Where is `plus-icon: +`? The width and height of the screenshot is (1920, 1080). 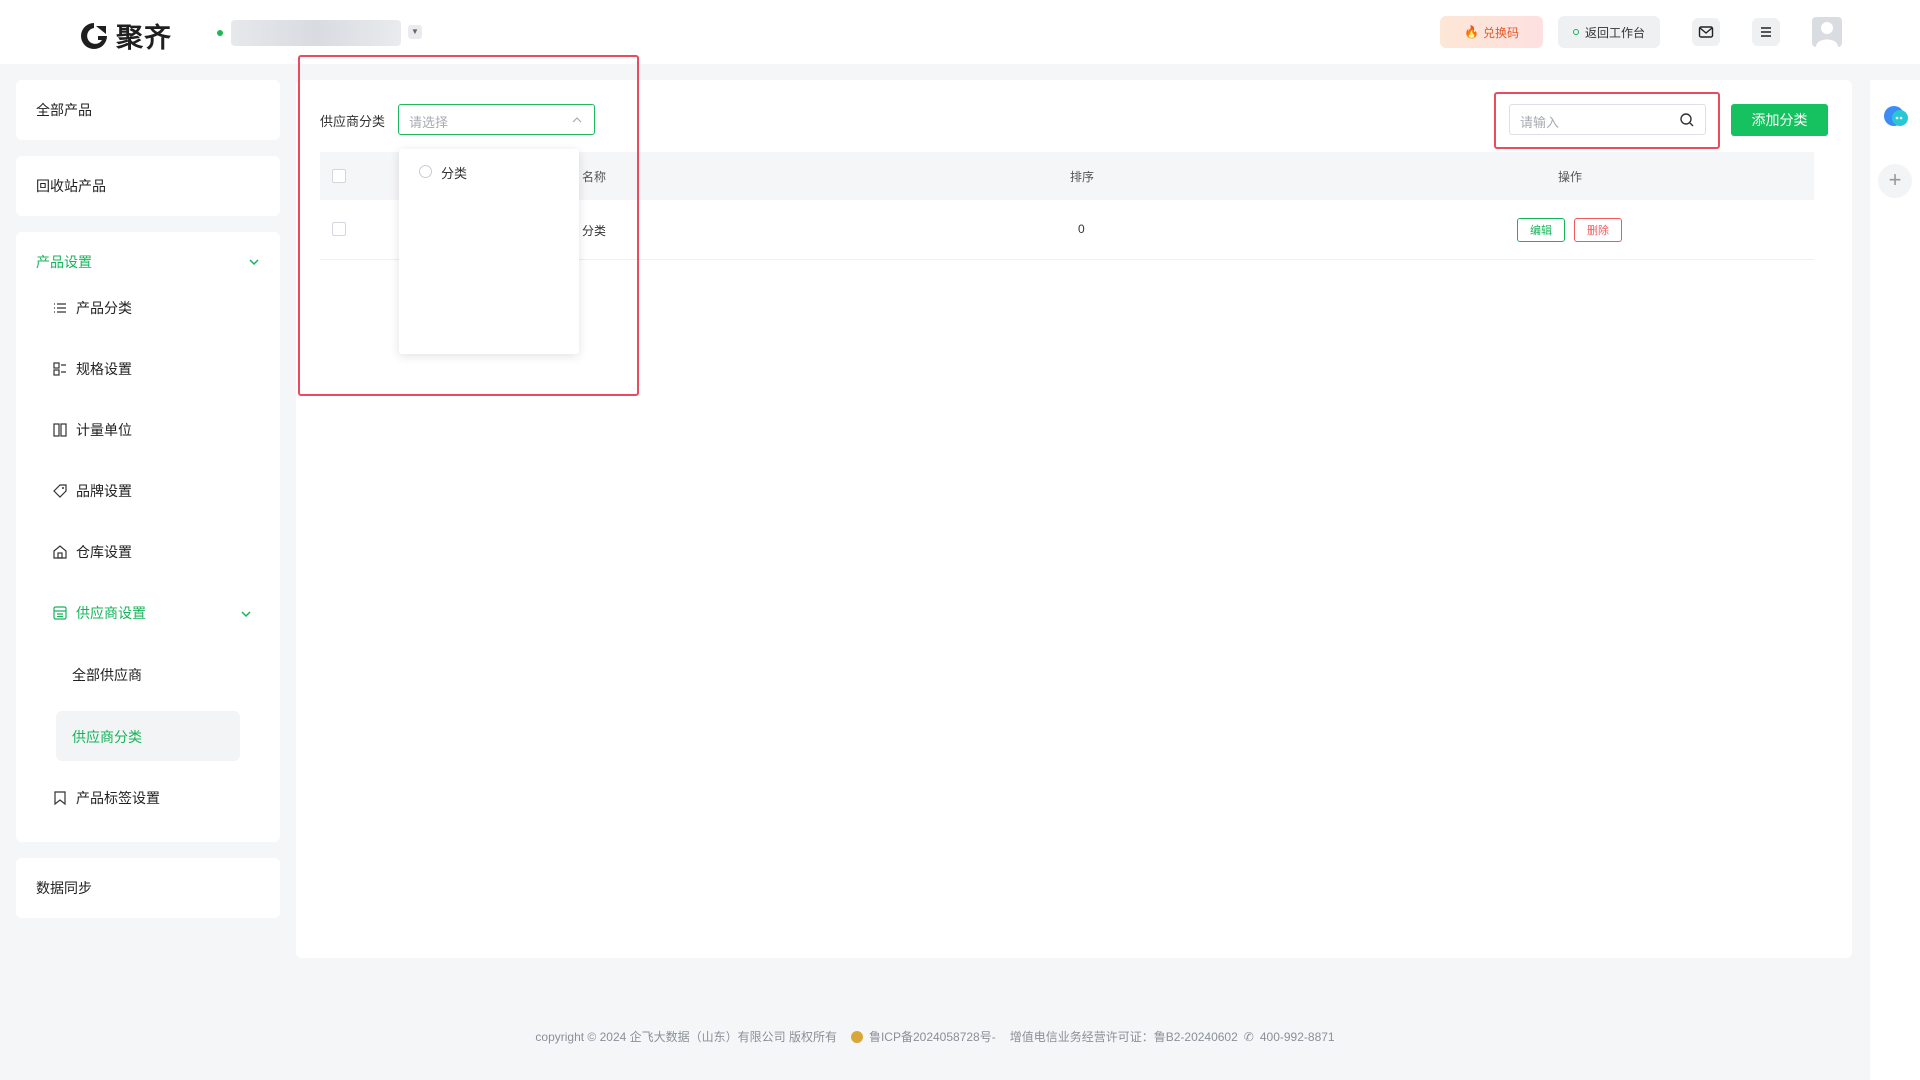 plus-icon: + is located at coordinates (1895, 181).